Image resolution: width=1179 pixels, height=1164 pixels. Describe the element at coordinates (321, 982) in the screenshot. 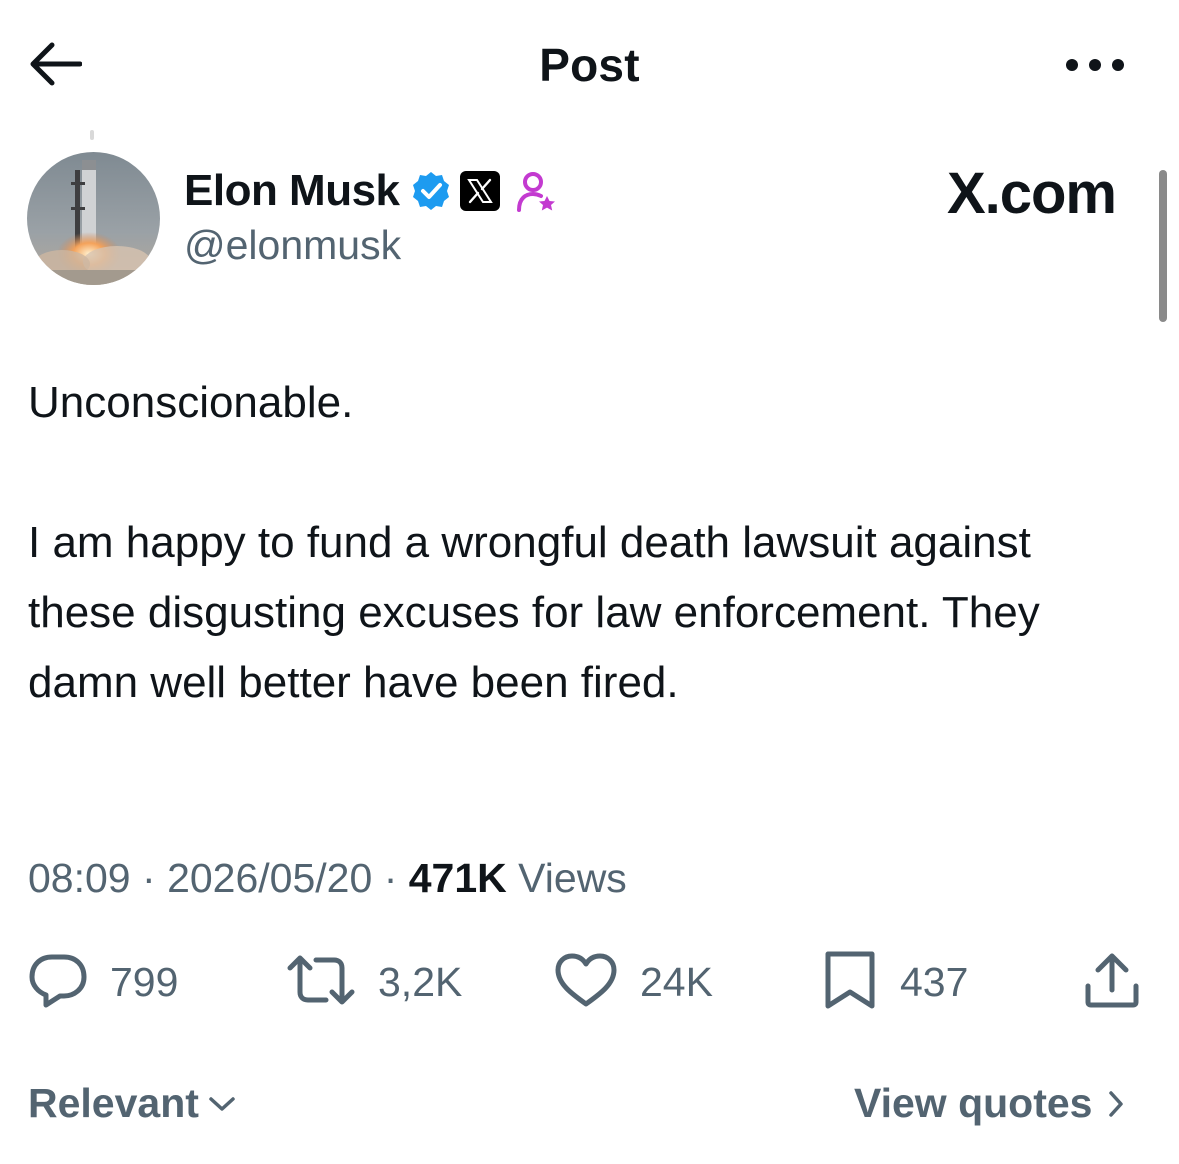

I see `repost-icon` at that location.